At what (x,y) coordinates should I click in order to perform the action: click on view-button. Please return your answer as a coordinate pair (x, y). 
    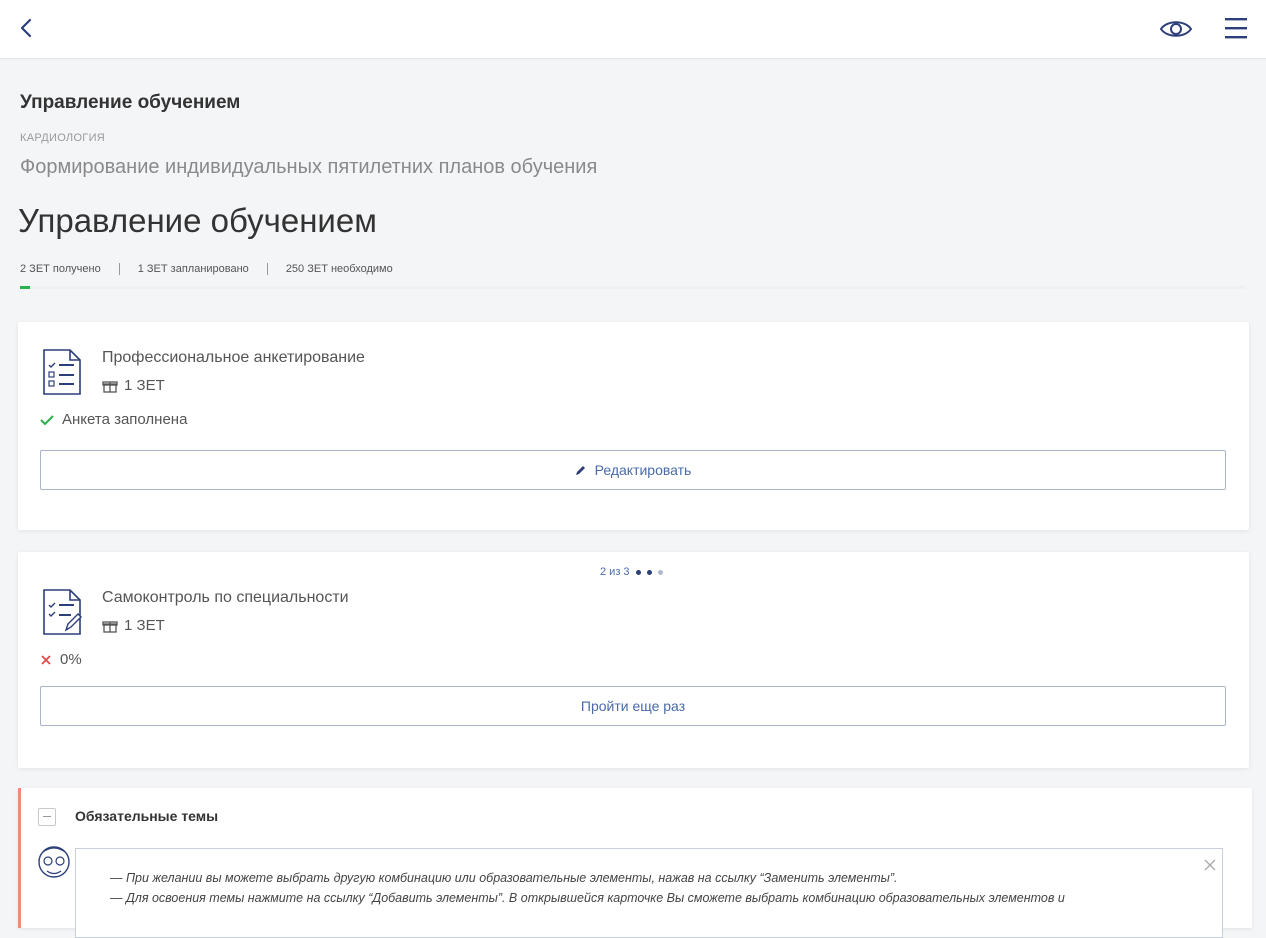
    Looking at the image, I should click on (1176, 29).